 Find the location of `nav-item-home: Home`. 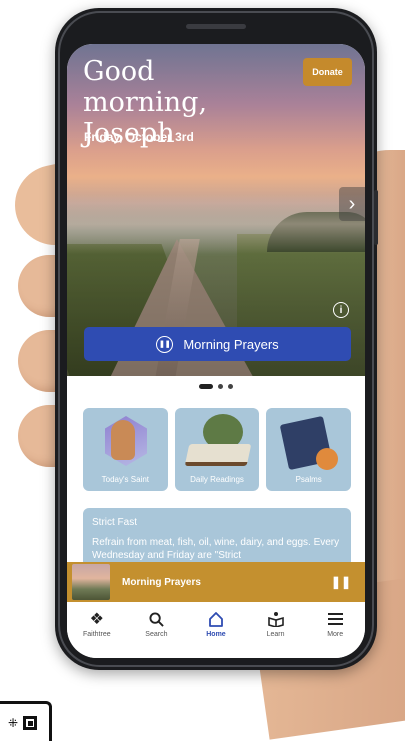

nav-item-home: Home is located at coordinates (215, 624).